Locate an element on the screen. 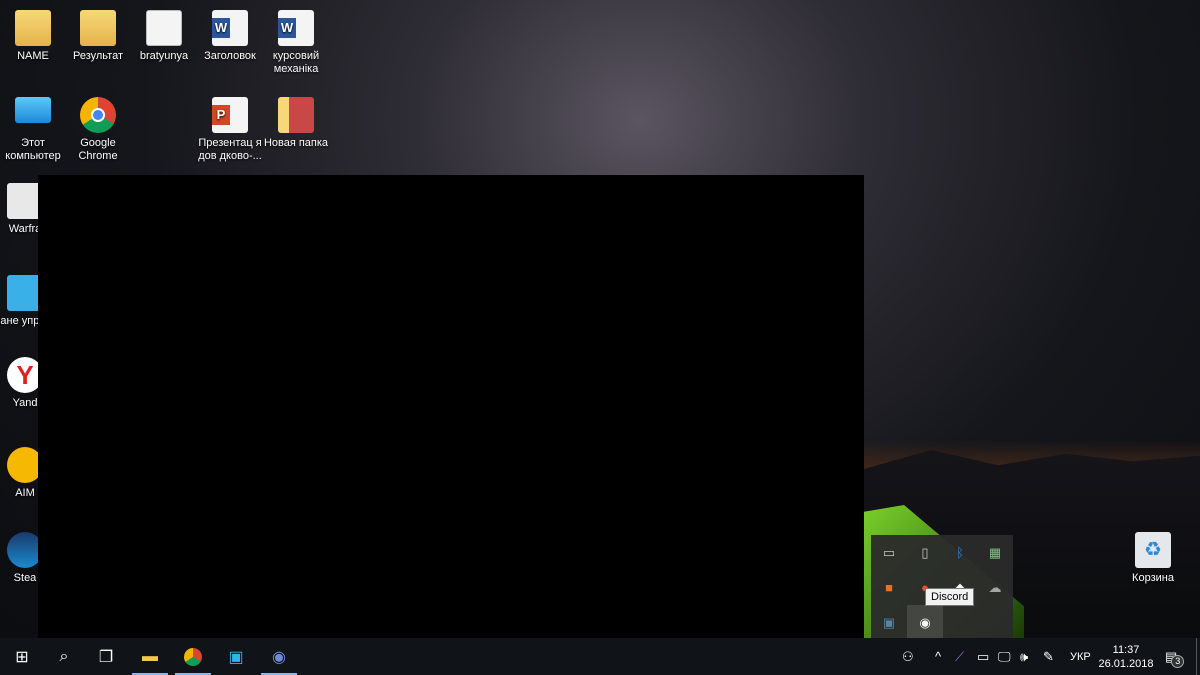 The image size is (1200, 675). feather-tray-icon: ⟋ is located at coordinates (959, 656).